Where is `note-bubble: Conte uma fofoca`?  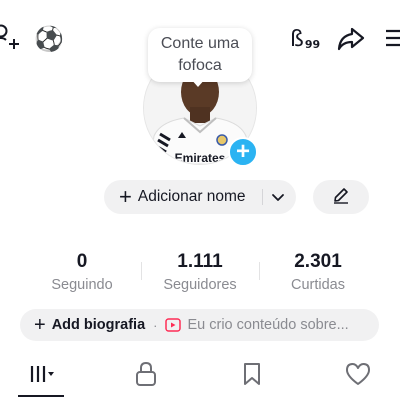 note-bubble: Conte uma fofoca is located at coordinates (200, 55).